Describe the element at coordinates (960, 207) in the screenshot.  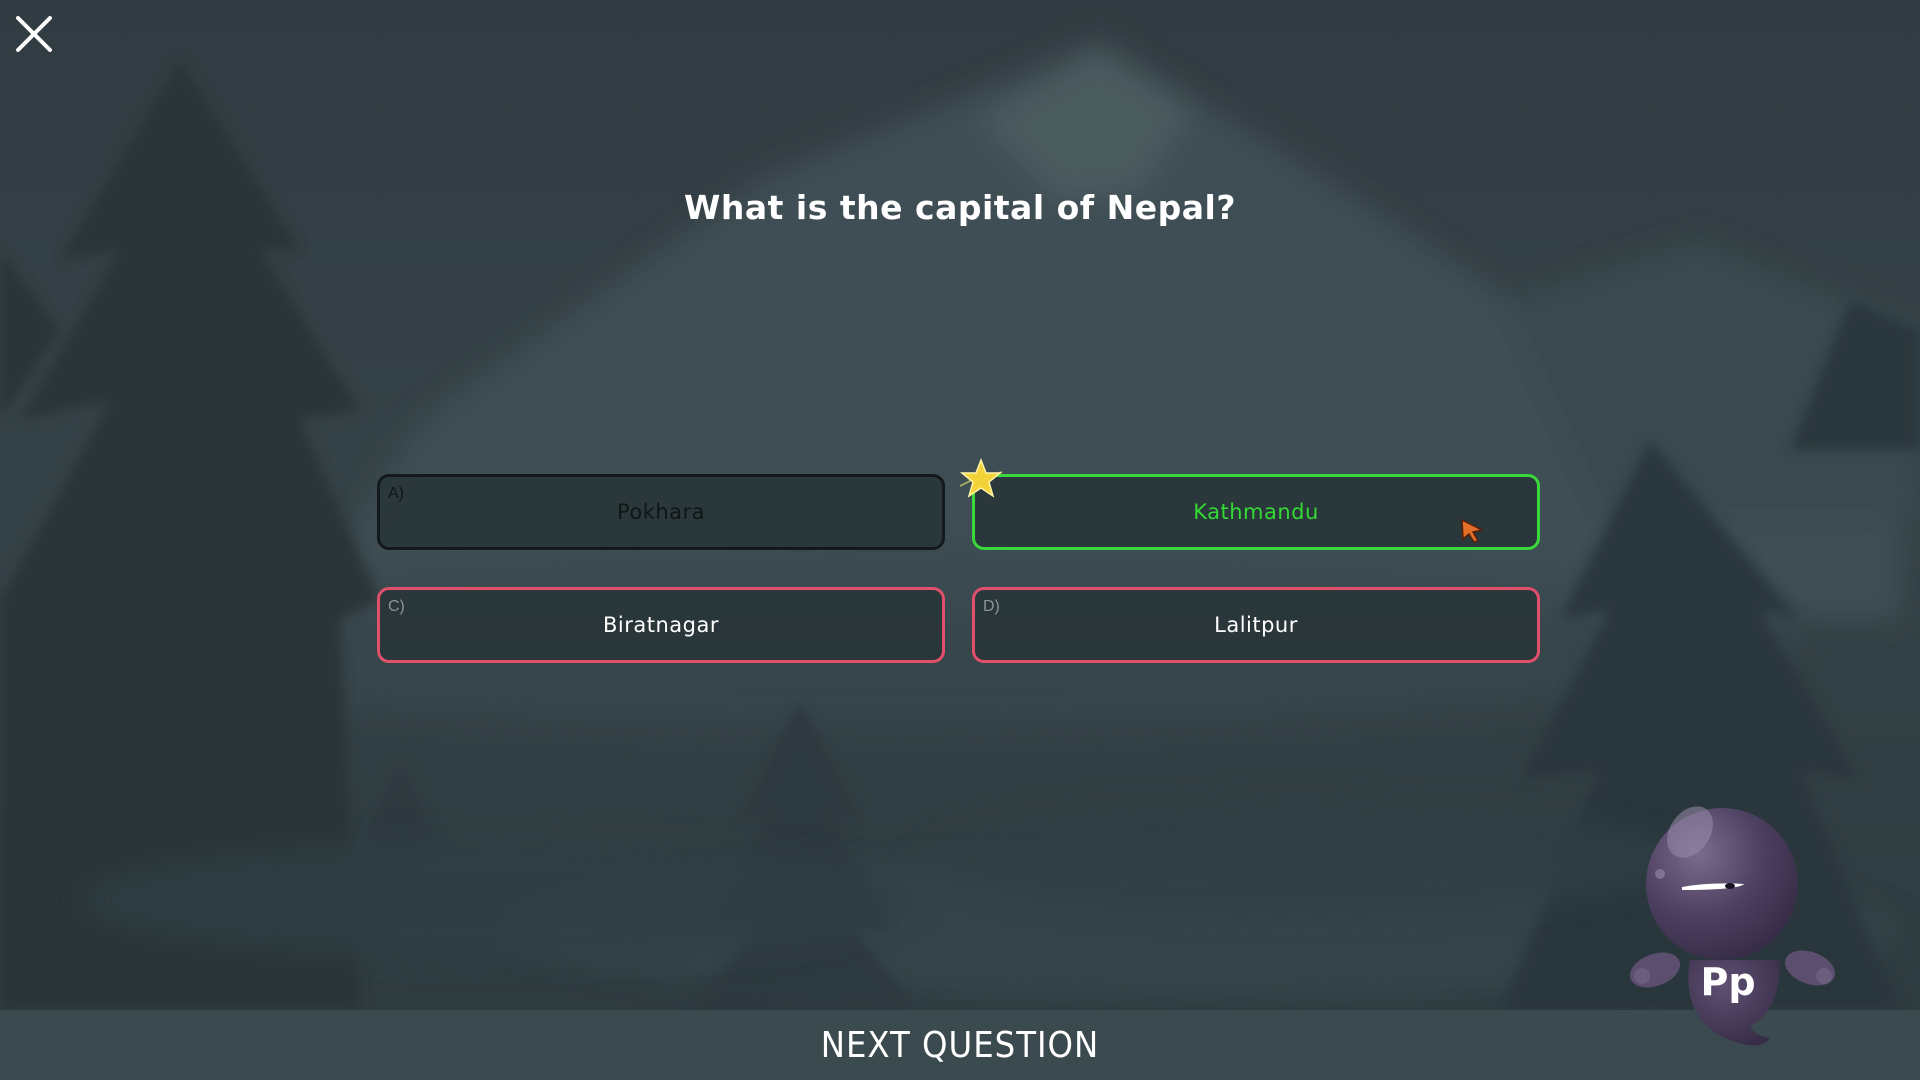
I see `question-text: What is the capital of Nepal?` at that location.